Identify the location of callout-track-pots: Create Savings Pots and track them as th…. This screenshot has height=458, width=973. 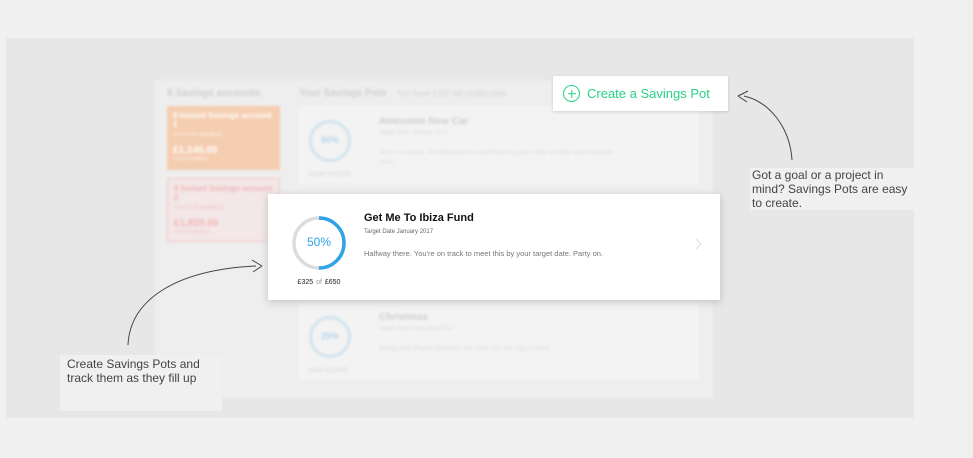
(141, 383).